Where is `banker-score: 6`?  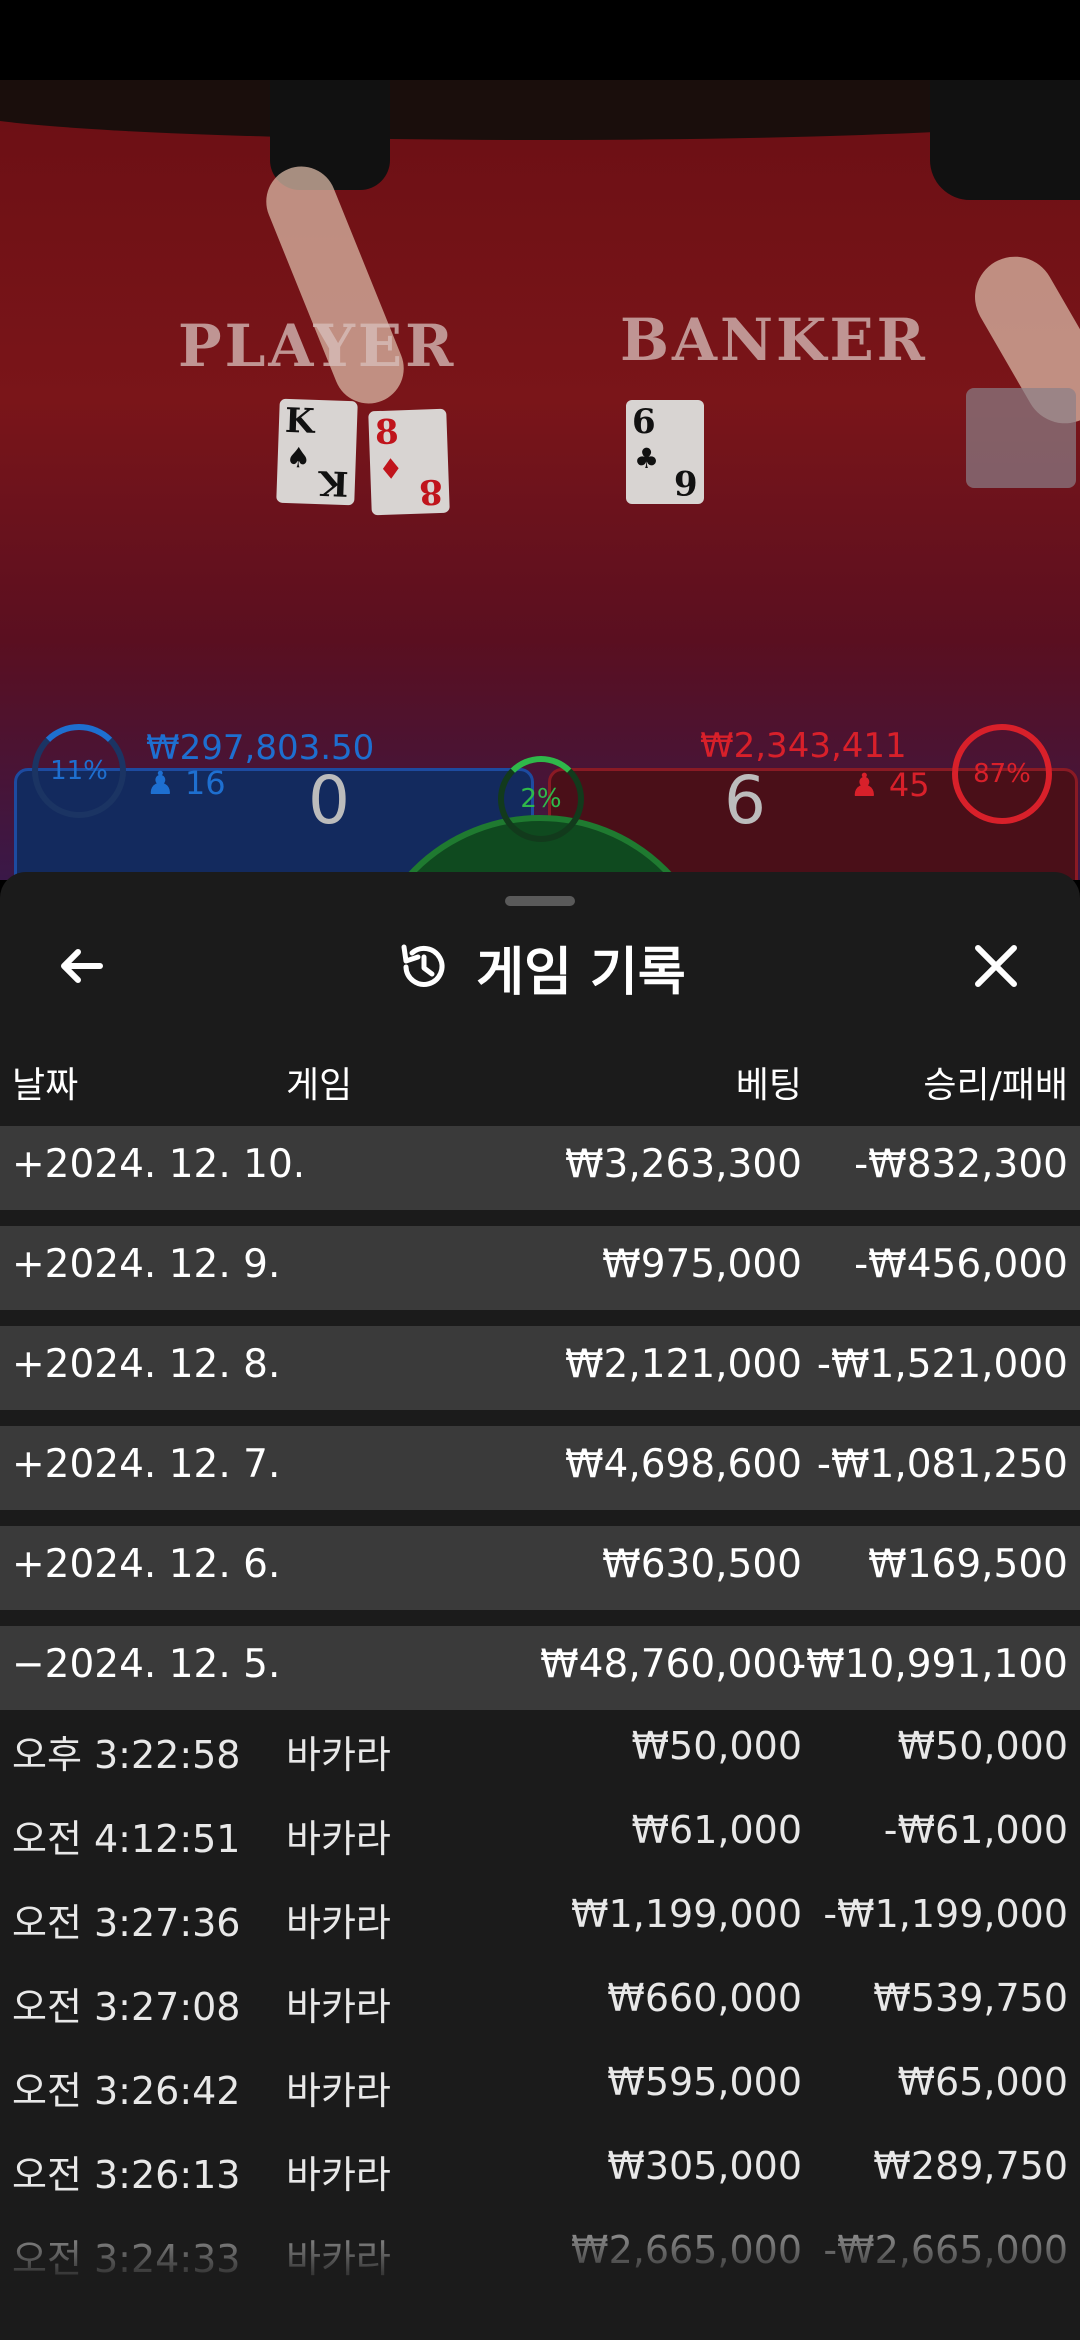 banker-score: 6 is located at coordinates (745, 800).